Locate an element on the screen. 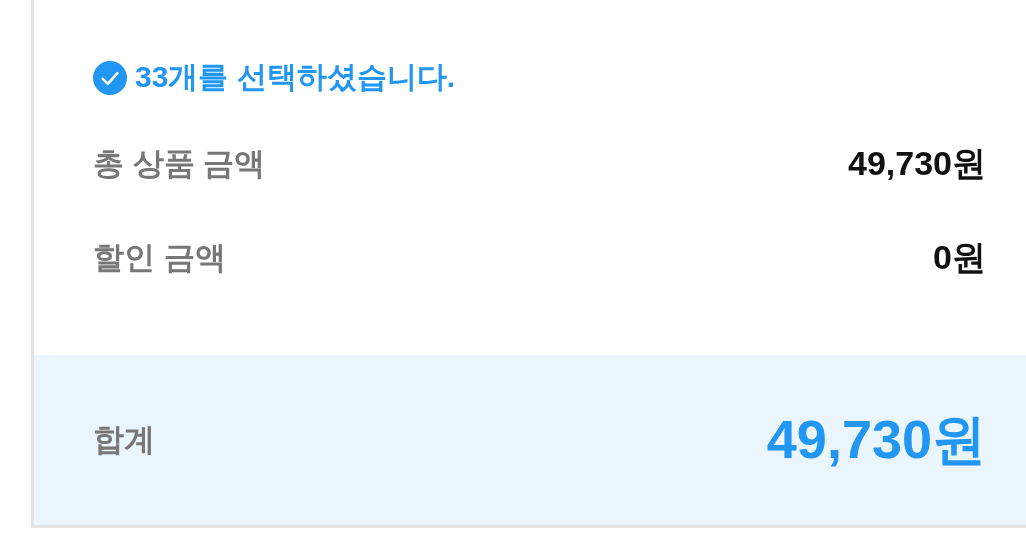 The width and height of the screenshot is (1026, 556). selection-count-text: 33개를 선택하셨습니다. is located at coordinates (295, 77).